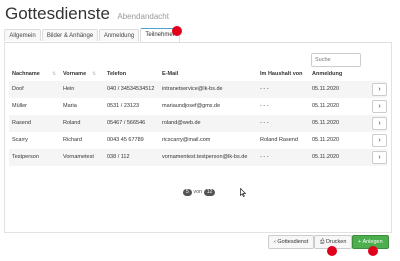 The height and width of the screenshot is (261, 400). I want to click on back-to-gottesdienst-button: ‹ Gottesdienst, so click(291, 242).